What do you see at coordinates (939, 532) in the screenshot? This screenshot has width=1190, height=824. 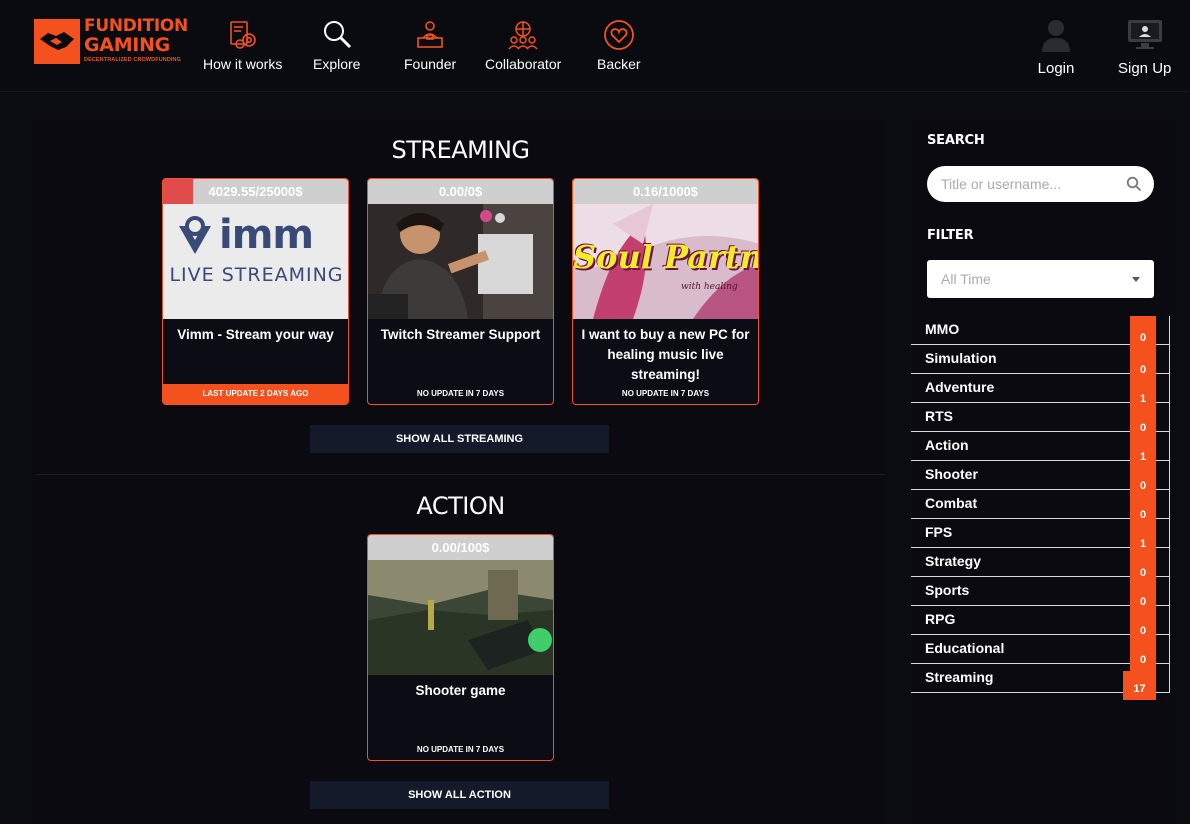 I see `category-label: FPS` at bounding box center [939, 532].